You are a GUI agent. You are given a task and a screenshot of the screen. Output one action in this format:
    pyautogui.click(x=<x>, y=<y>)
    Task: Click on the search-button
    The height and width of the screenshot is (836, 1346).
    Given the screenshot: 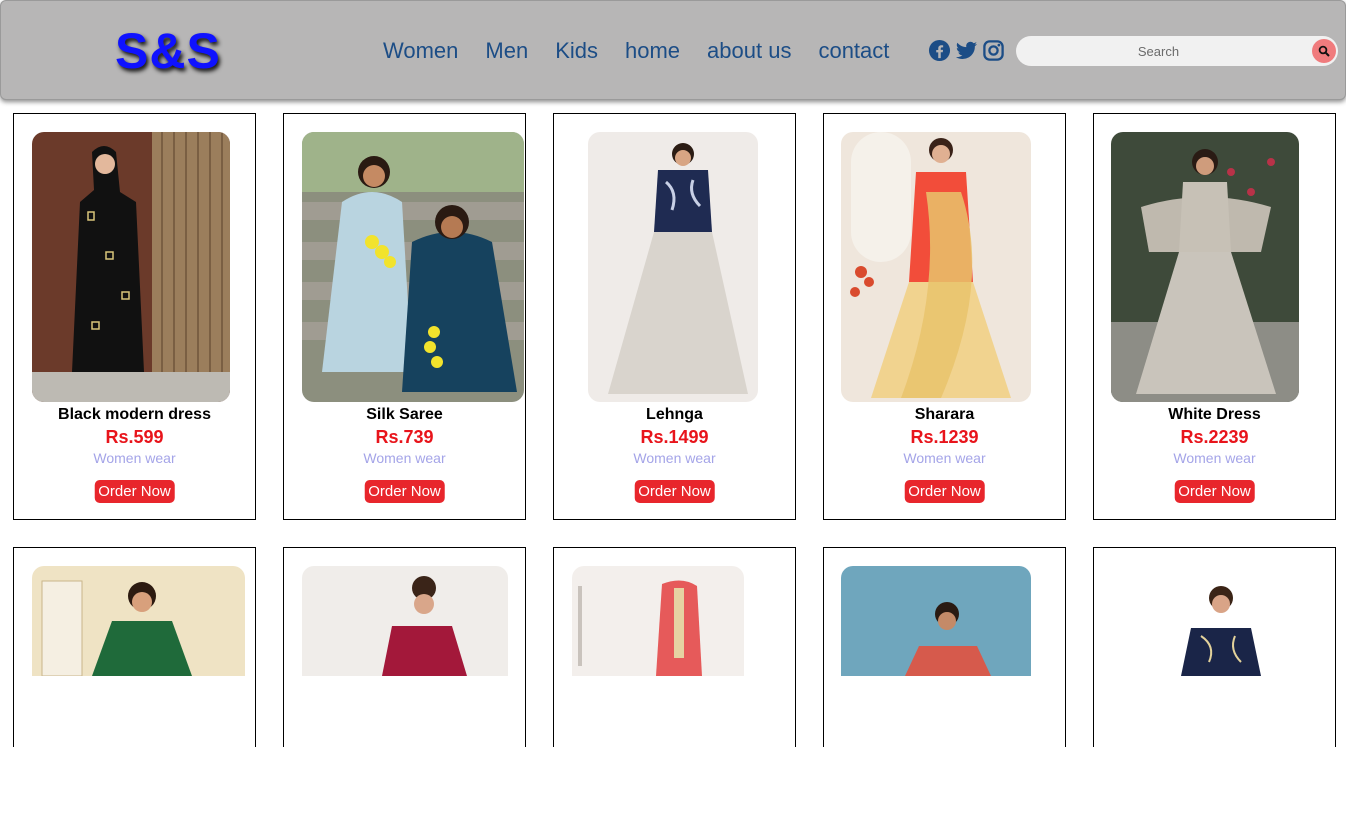 What is the action you would take?
    pyautogui.click(x=1324, y=51)
    